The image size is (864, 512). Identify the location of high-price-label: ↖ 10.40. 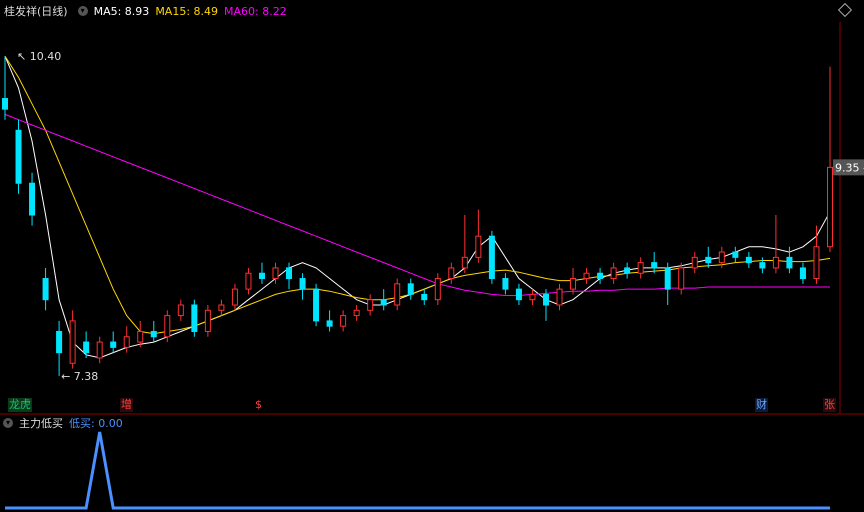
(39, 56).